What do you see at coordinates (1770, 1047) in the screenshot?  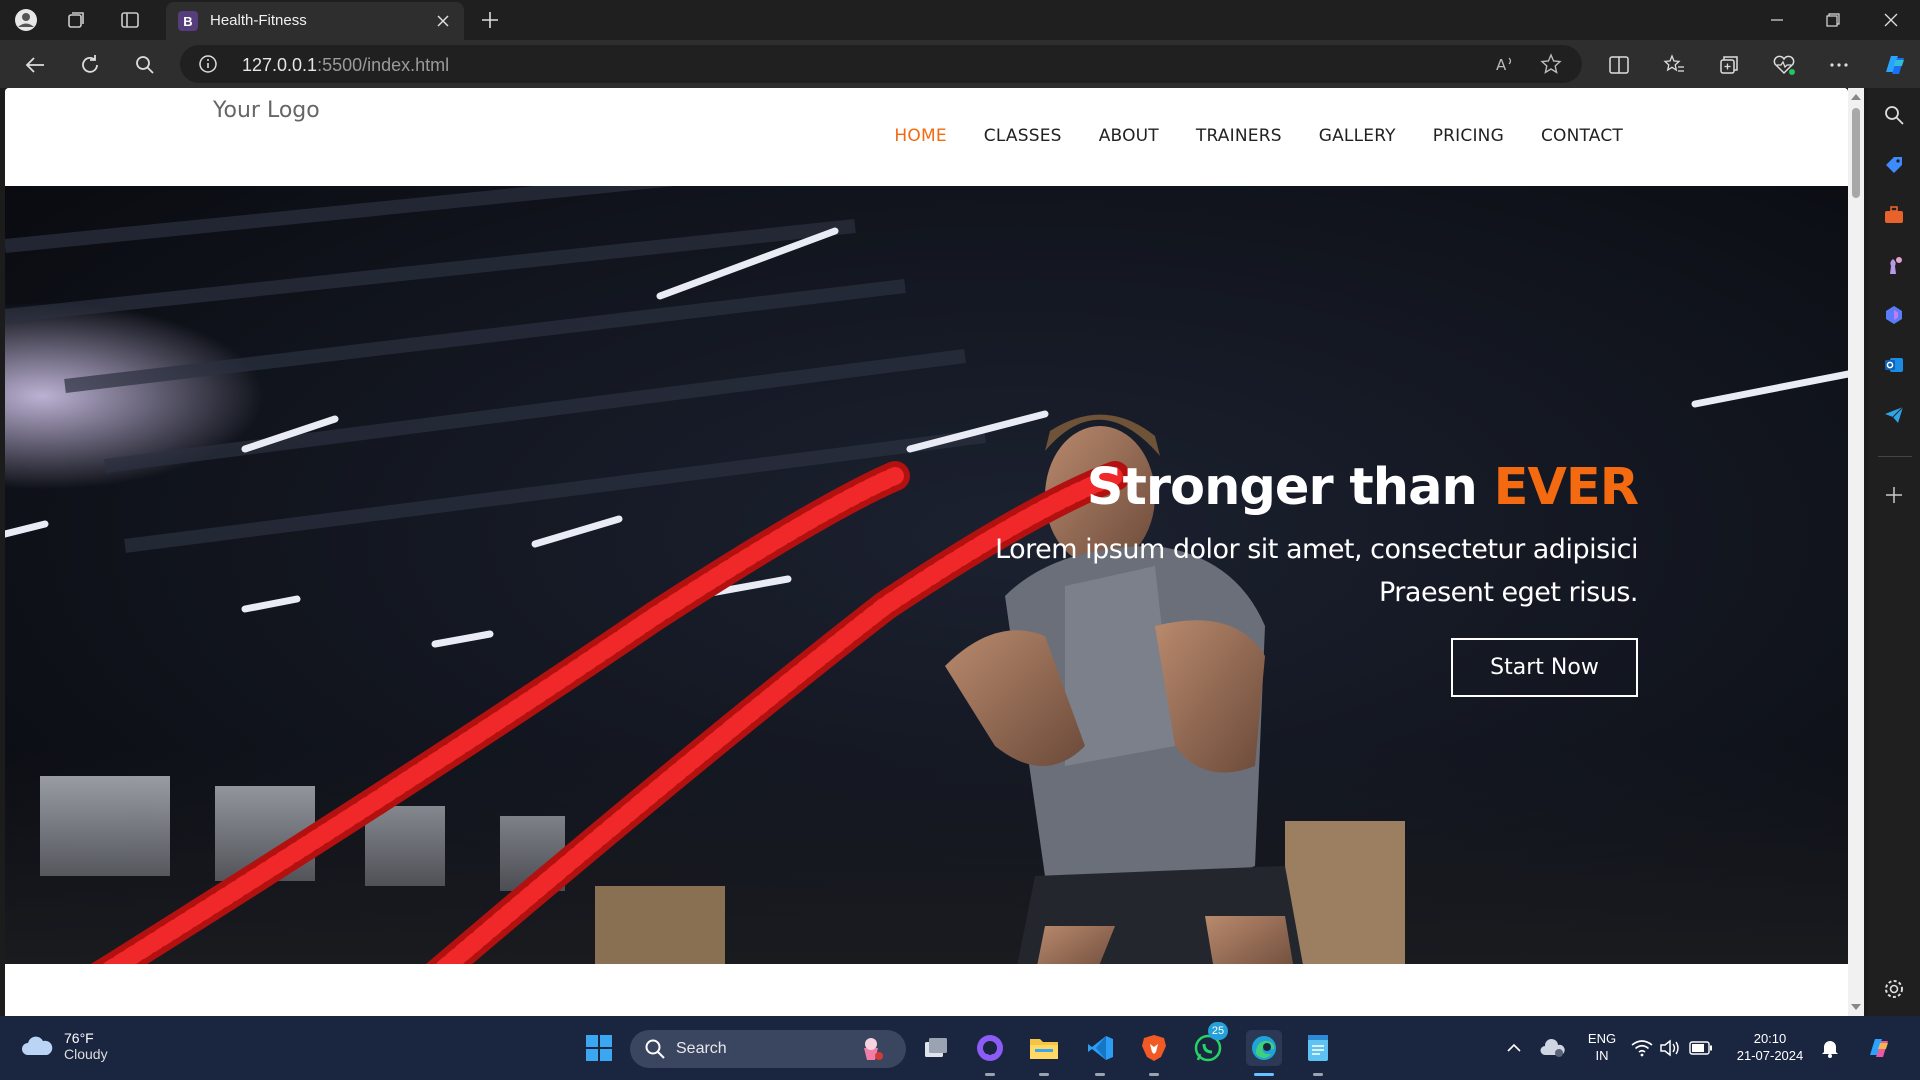 I see `clock: 20:10 21-07-2024` at bounding box center [1770, 1047].